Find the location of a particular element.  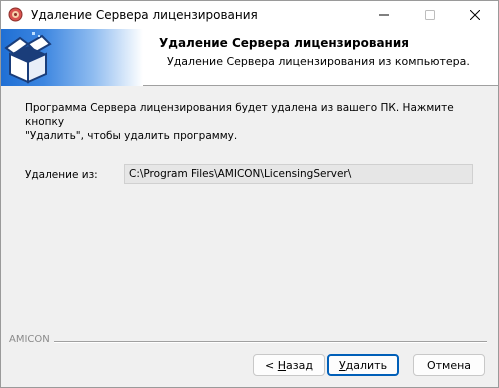

brand-label: AMICON is located at coordinates (29, 339).